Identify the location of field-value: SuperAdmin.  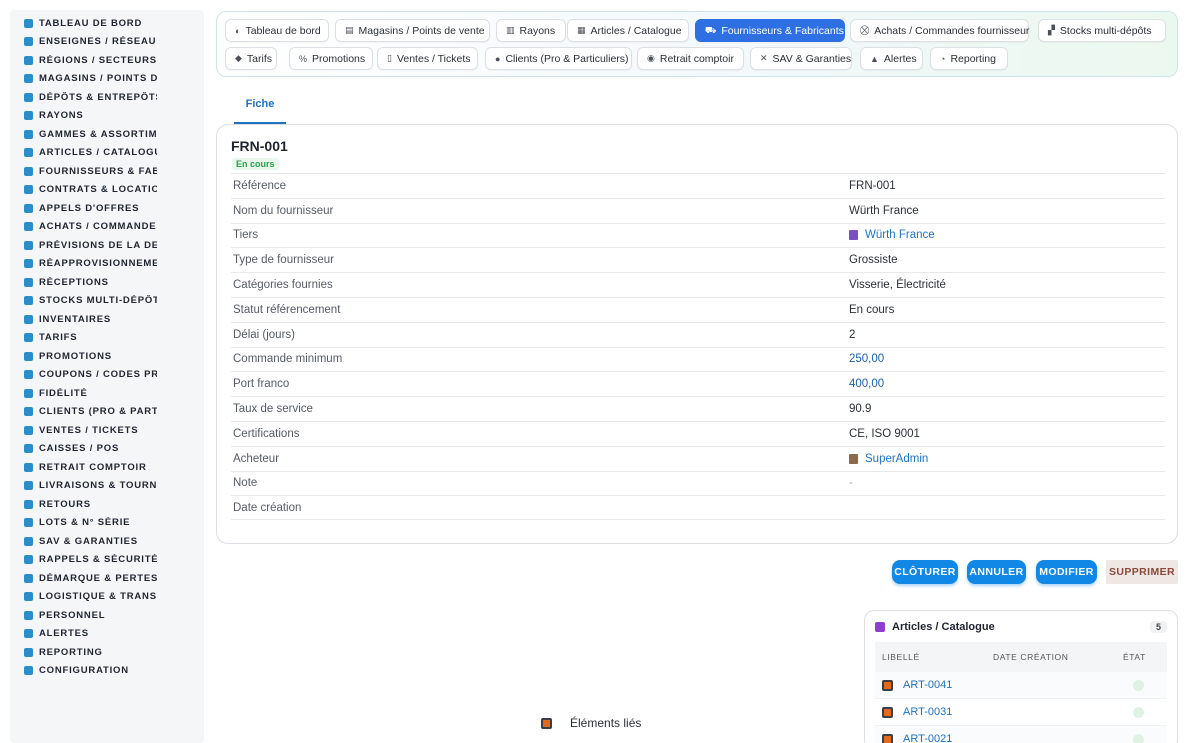
(888, 459).